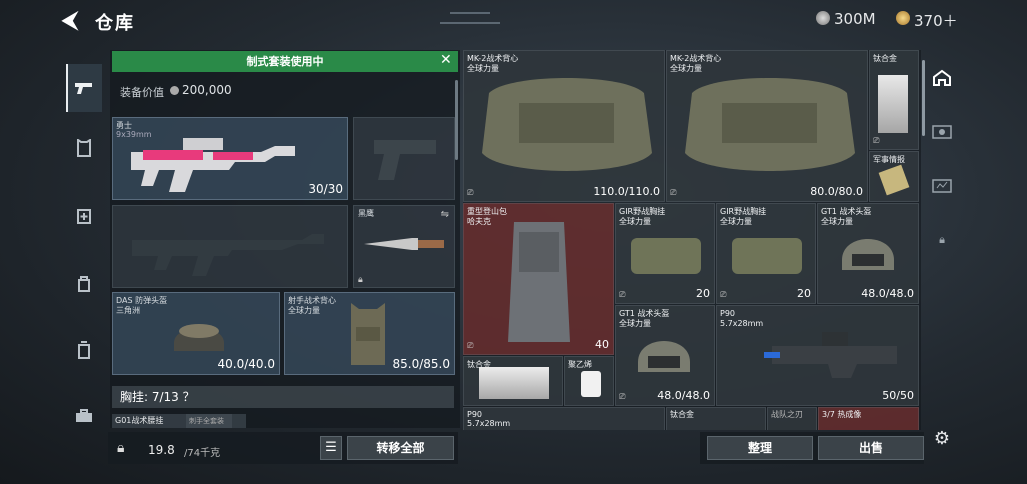 This screenshot has height=484, width=1027. What do you see at coordinates (366, 213) in the screenshot?
I see `melee-name: 黑鹰` at bounding box center [366, 213].